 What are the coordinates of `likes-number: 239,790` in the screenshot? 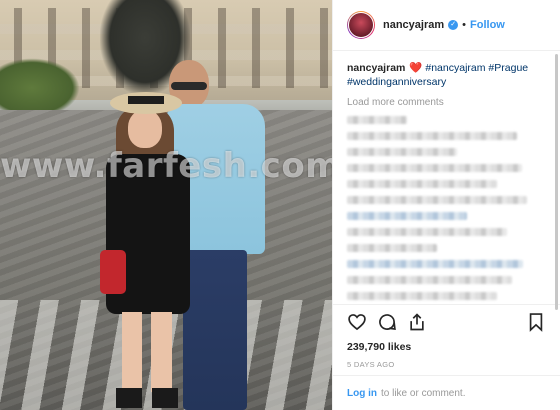 It's located at (366, 347).